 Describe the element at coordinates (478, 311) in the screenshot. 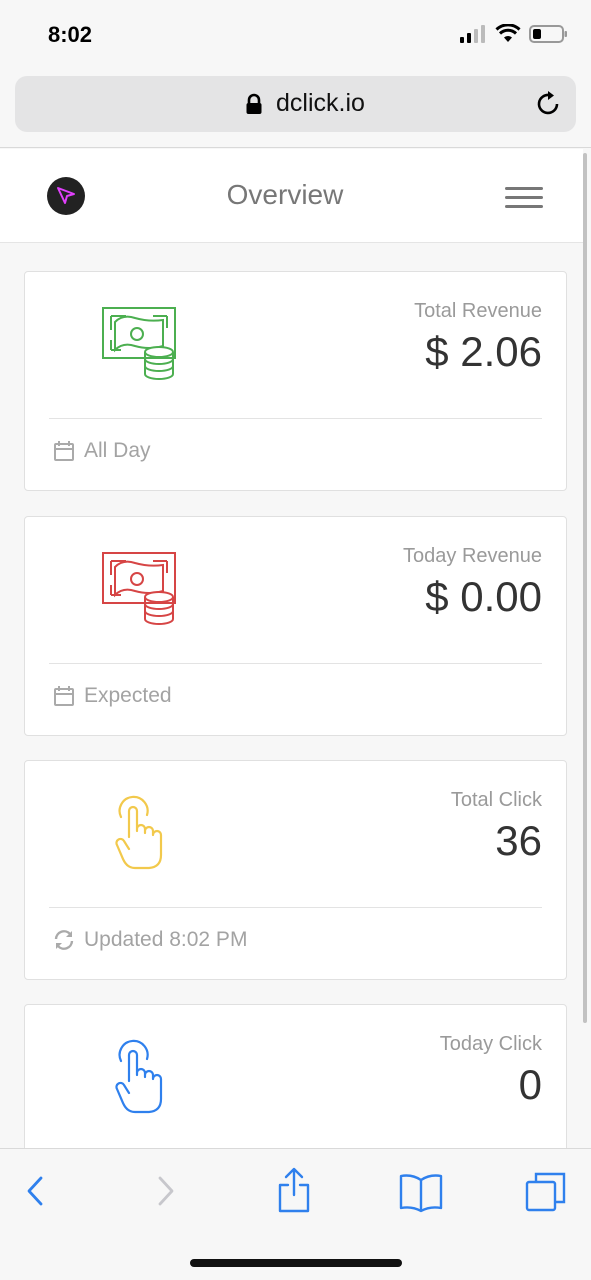

I see `card-label: Total Revenue` at that location.